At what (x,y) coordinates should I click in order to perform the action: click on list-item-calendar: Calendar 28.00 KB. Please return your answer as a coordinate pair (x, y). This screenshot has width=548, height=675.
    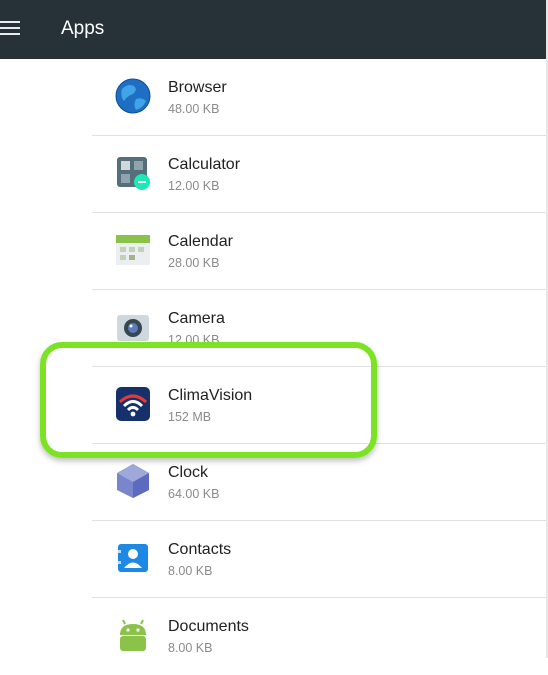
    Looking at the image, I should click on (319, 251).